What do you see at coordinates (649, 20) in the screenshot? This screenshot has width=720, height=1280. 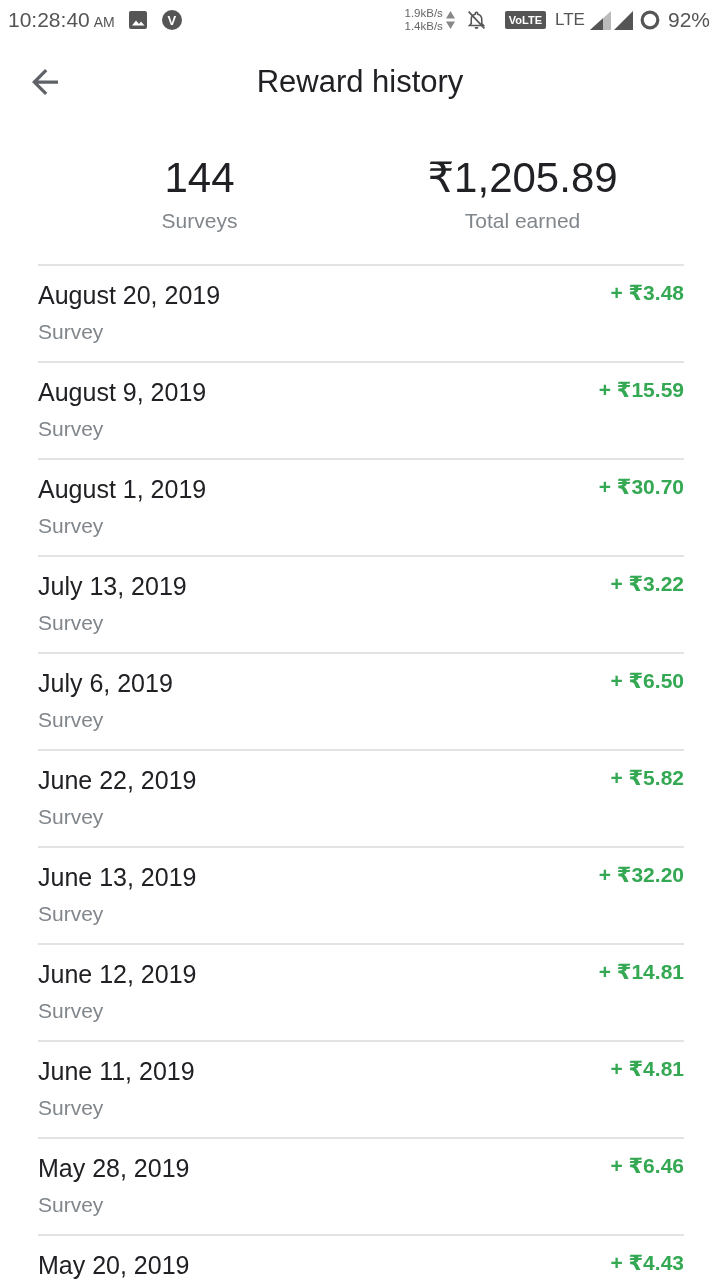 I see `ring-icon` at bounding box center [649, 20].